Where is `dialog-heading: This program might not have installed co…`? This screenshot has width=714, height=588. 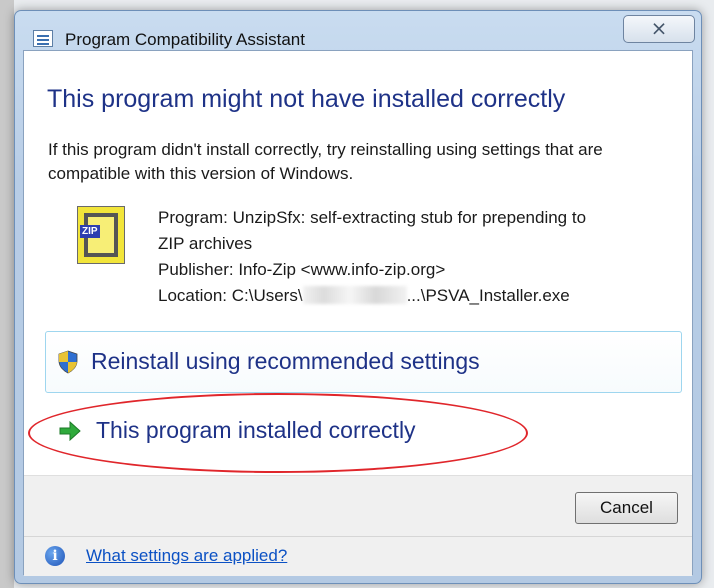 dialog-heading: This program might not have installed co… is located at coordinates (306, 99).